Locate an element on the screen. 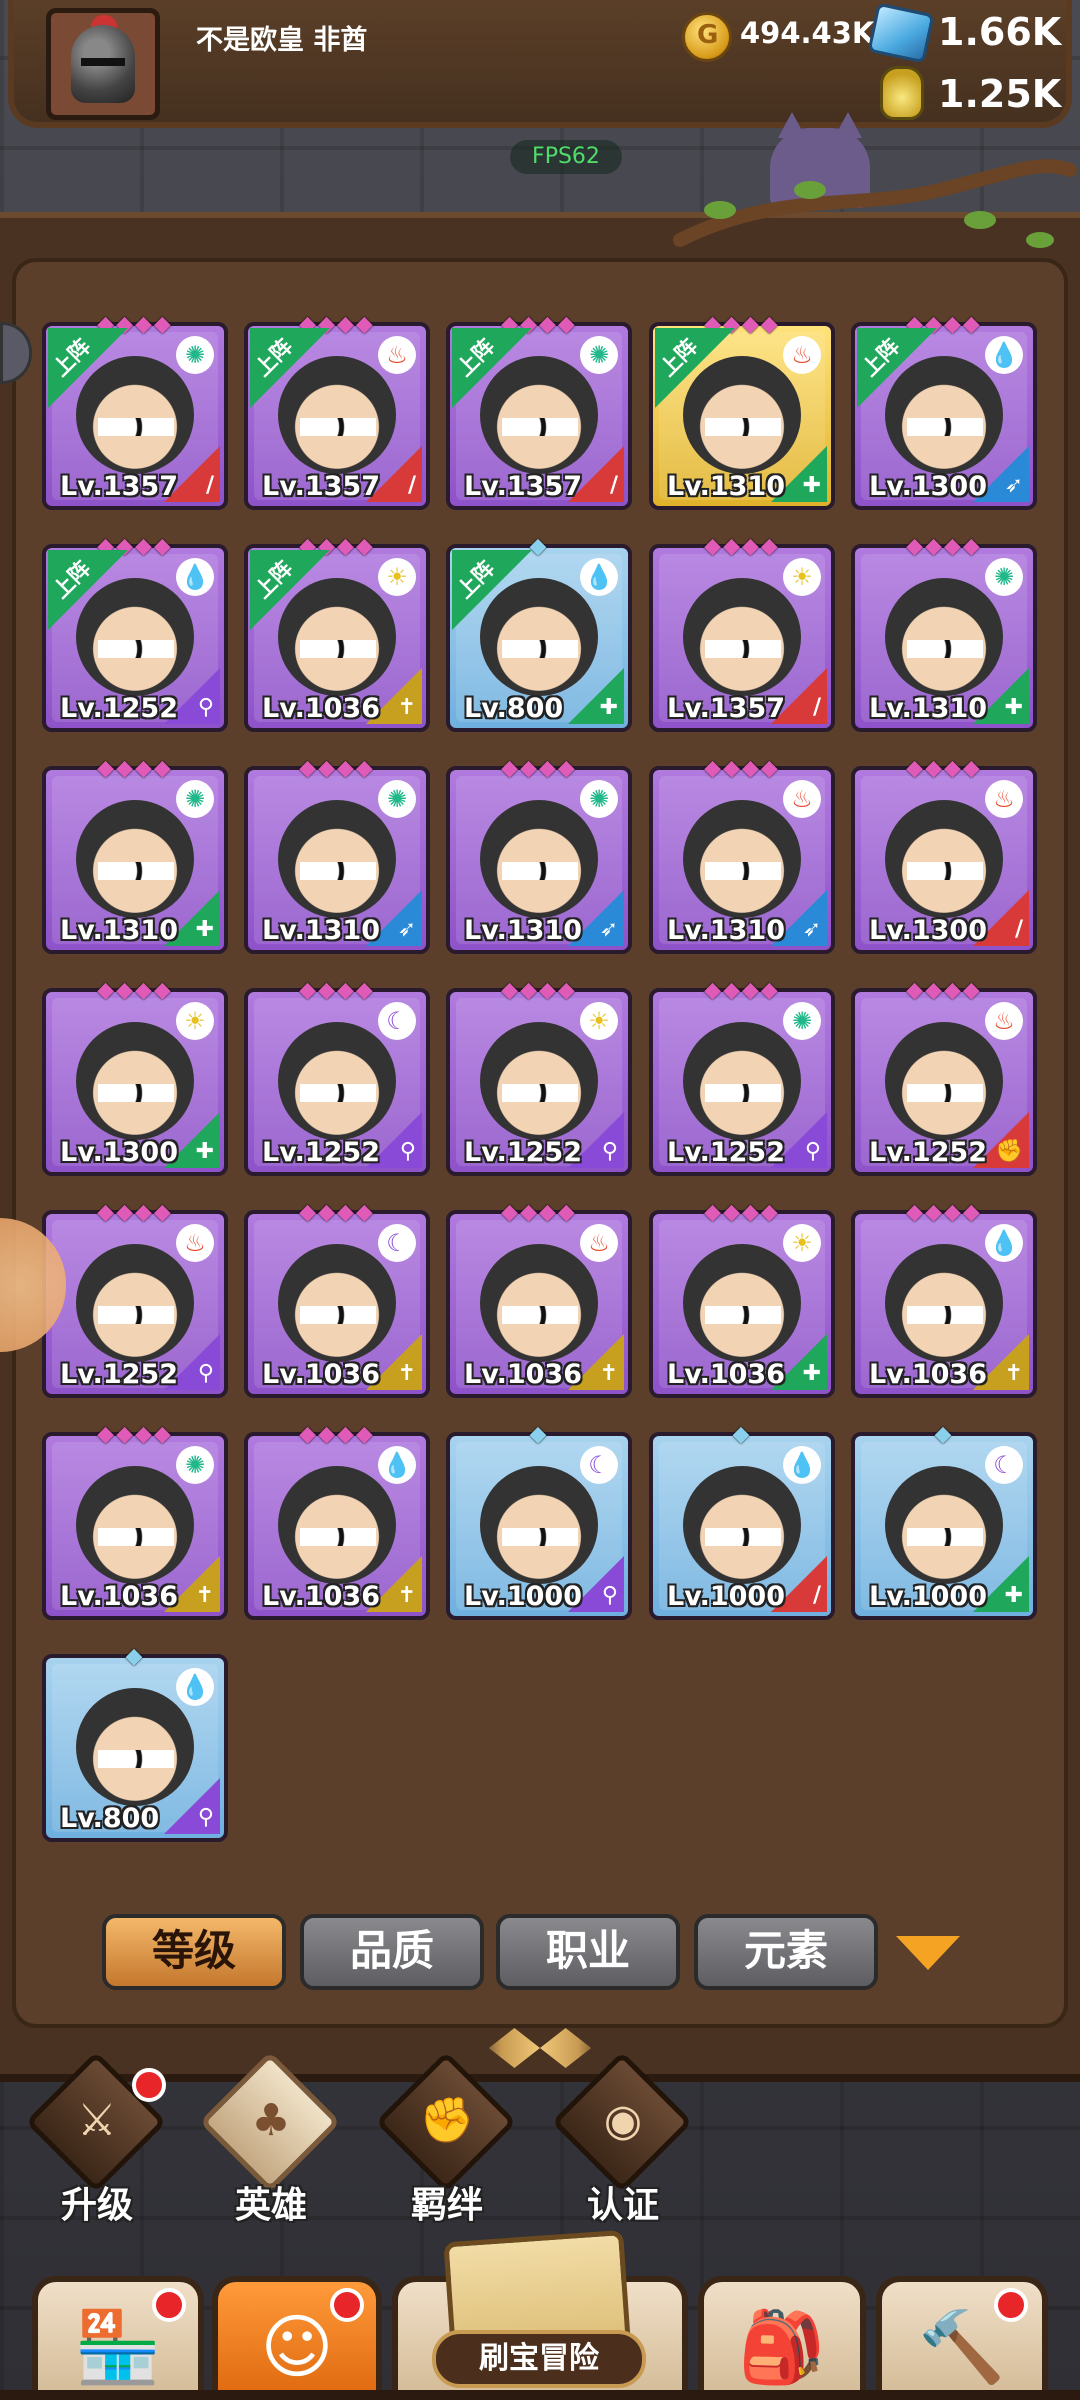 The image size is (1080, 2400). hero-level: Lv.1310 is located at coordinates (928, 708).